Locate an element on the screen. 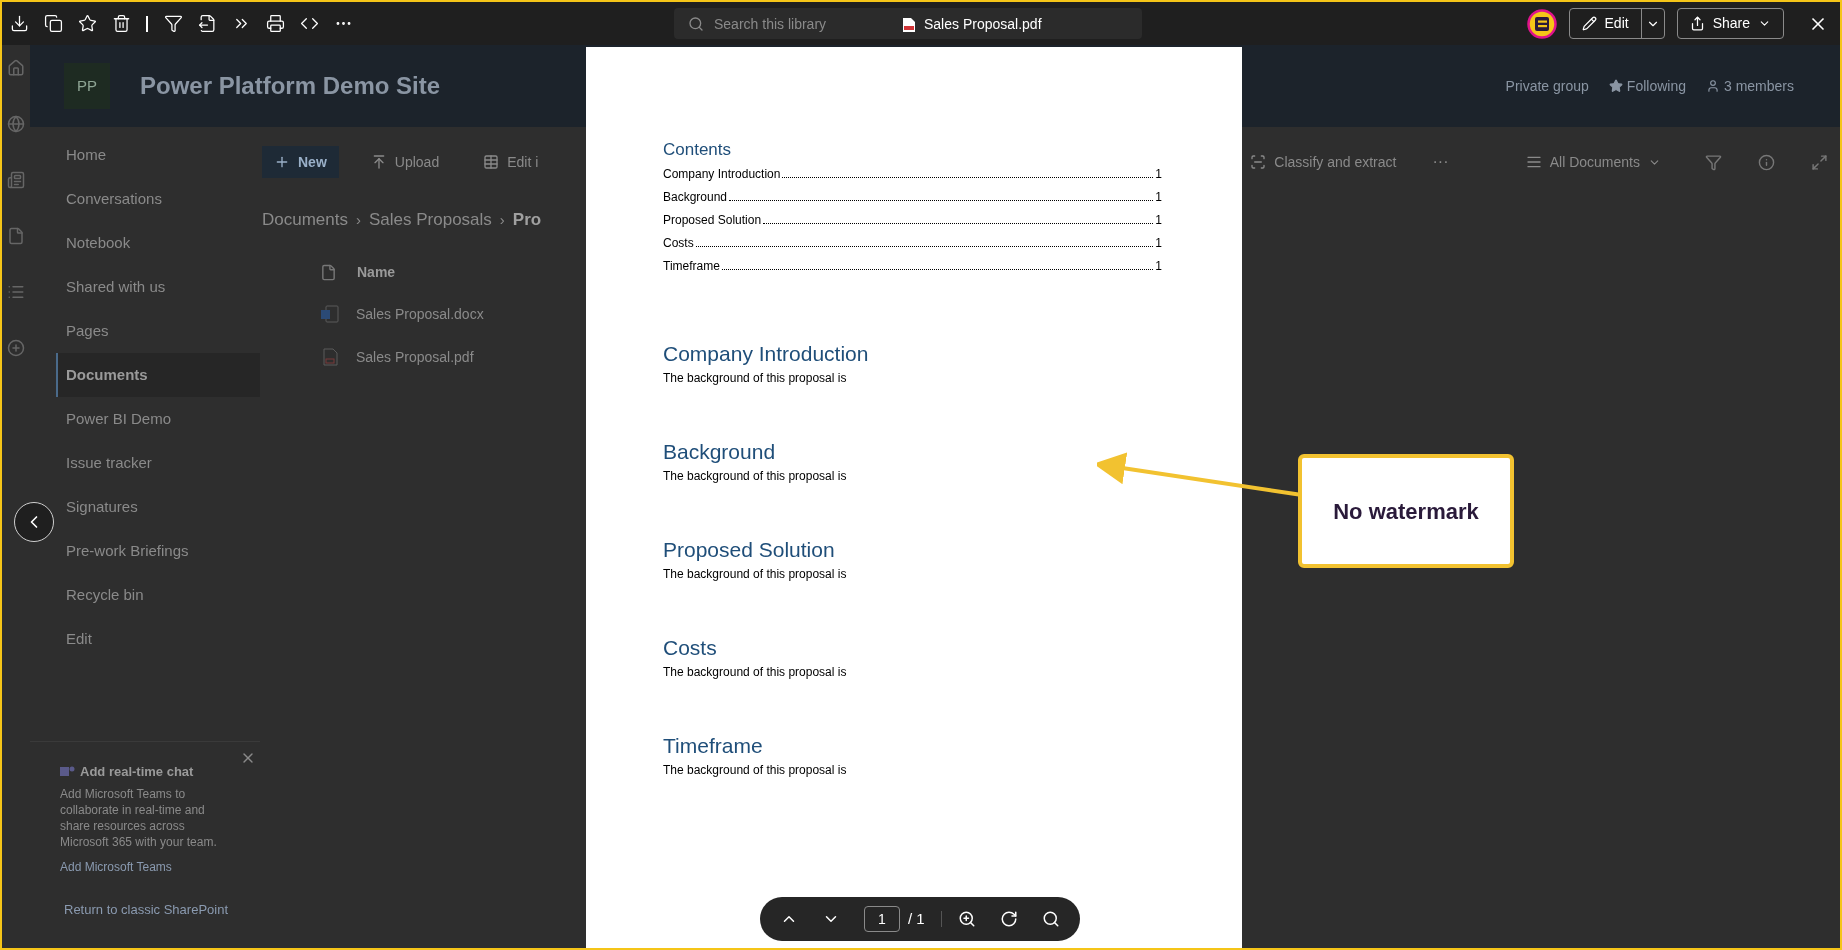 This screenshot has height=950, width=1842. nav-item: Shared with us is located at coordinates (158, 287).